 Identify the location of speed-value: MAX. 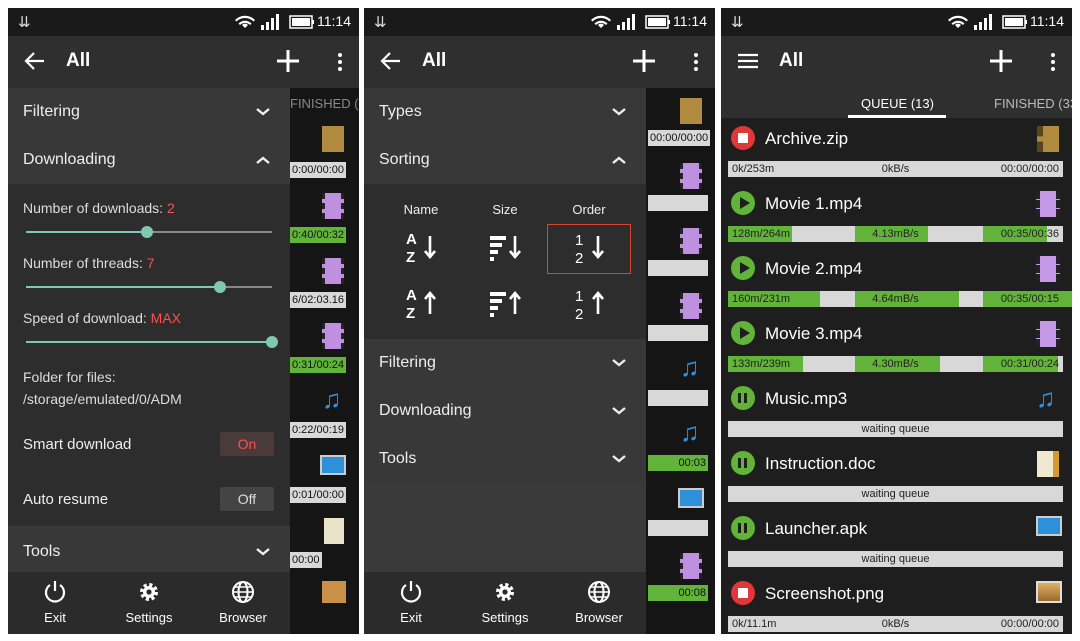
(165, 318).